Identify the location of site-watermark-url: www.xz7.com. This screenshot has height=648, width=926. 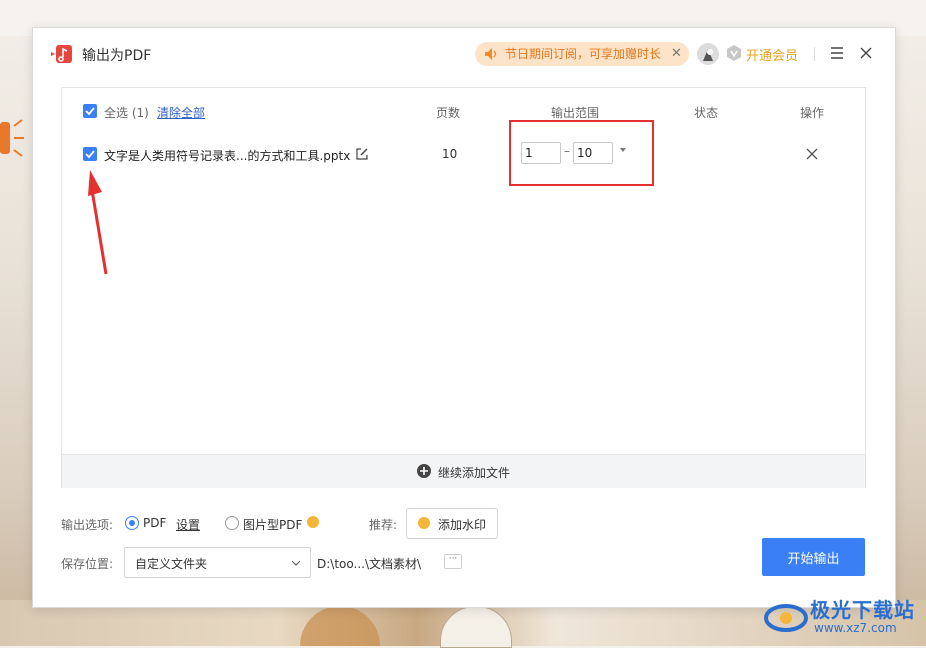
(855, 628).